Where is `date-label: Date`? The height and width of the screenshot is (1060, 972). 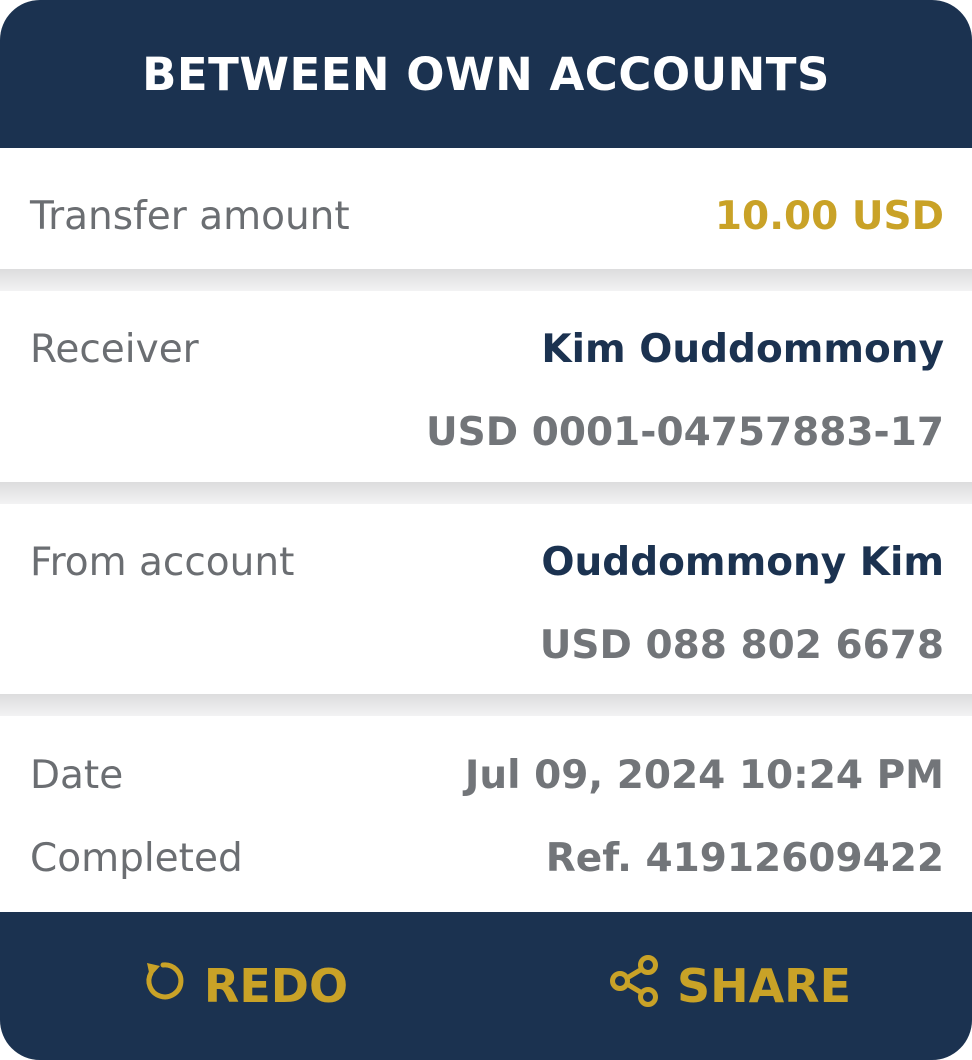 date-label: Date is located at coordinates (77, 775).